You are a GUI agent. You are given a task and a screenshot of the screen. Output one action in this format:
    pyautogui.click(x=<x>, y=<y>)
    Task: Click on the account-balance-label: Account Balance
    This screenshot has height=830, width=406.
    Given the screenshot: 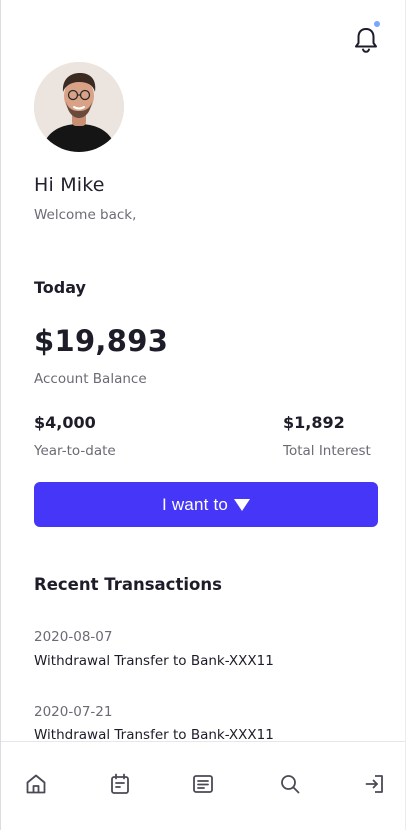 What is the action you would take?
    pyautogui.click(x=90, y=379)
    